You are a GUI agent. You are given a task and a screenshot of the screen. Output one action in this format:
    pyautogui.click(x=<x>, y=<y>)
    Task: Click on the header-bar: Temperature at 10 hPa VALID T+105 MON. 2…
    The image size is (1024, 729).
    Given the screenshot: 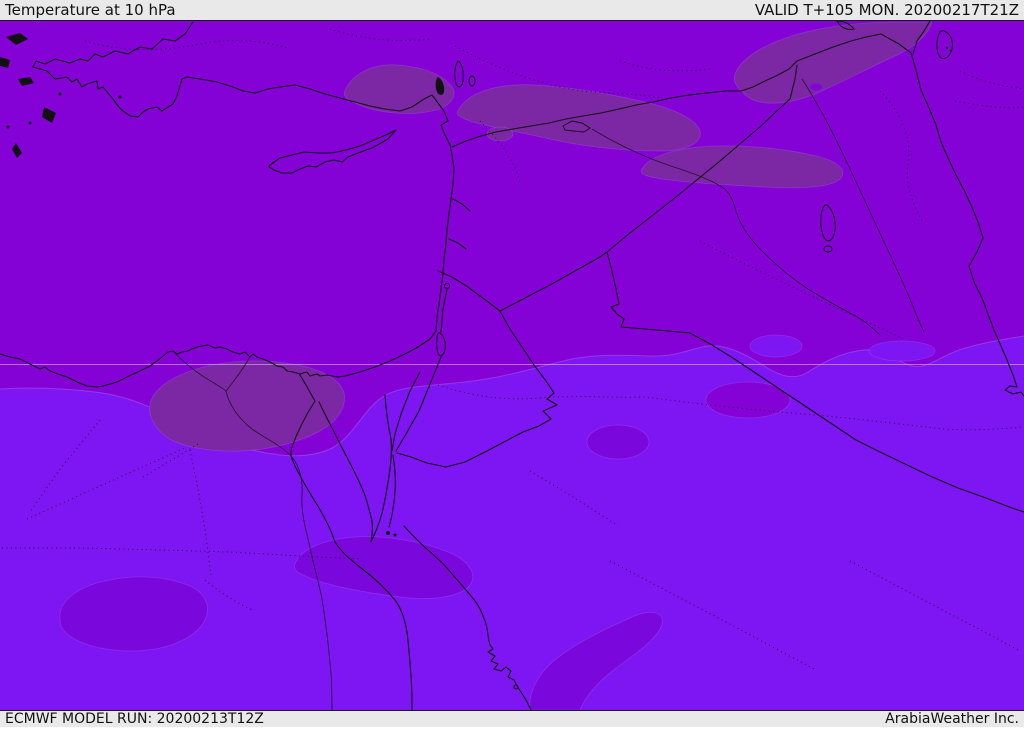 What is the action you would take?
    pyautogui.click(x=512, y=10)
    